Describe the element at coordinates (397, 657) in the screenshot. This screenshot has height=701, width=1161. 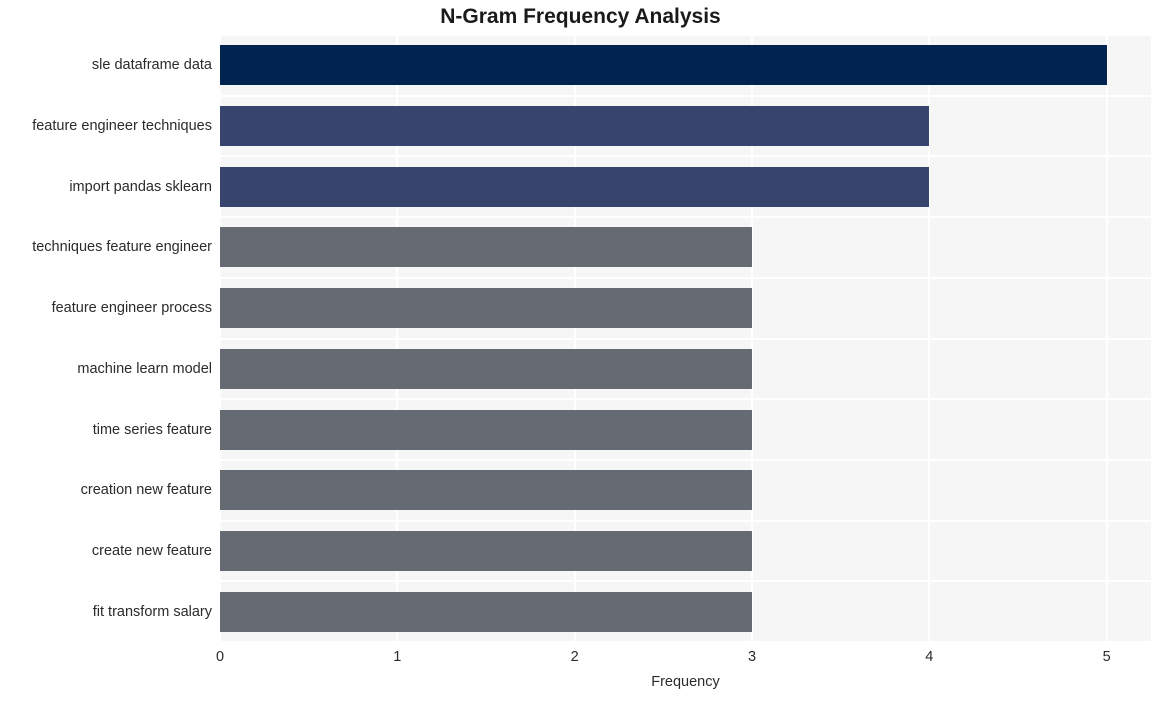
I see `x-tick-label: 1` at that location.